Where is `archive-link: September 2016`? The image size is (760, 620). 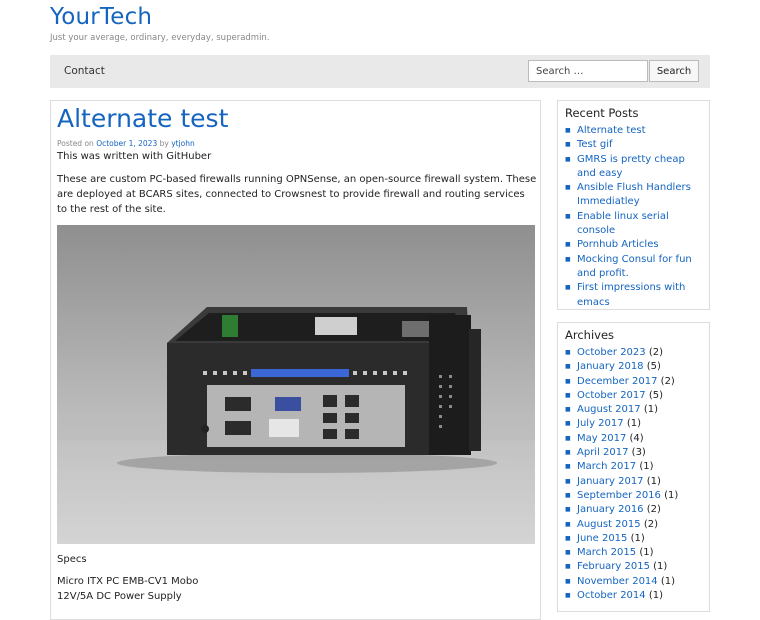
archive-link: September 2016 is located at coordinates (619, 495).